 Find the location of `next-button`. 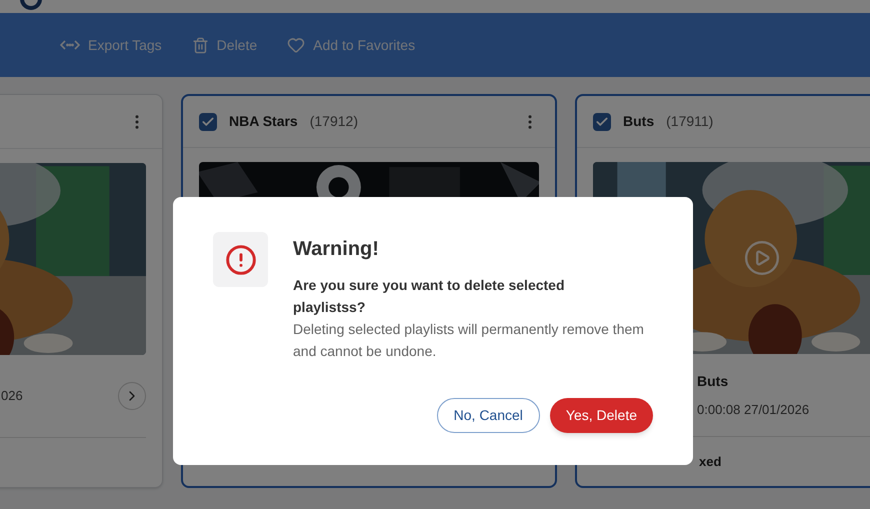

next-button is located at coordinates (132, 396).